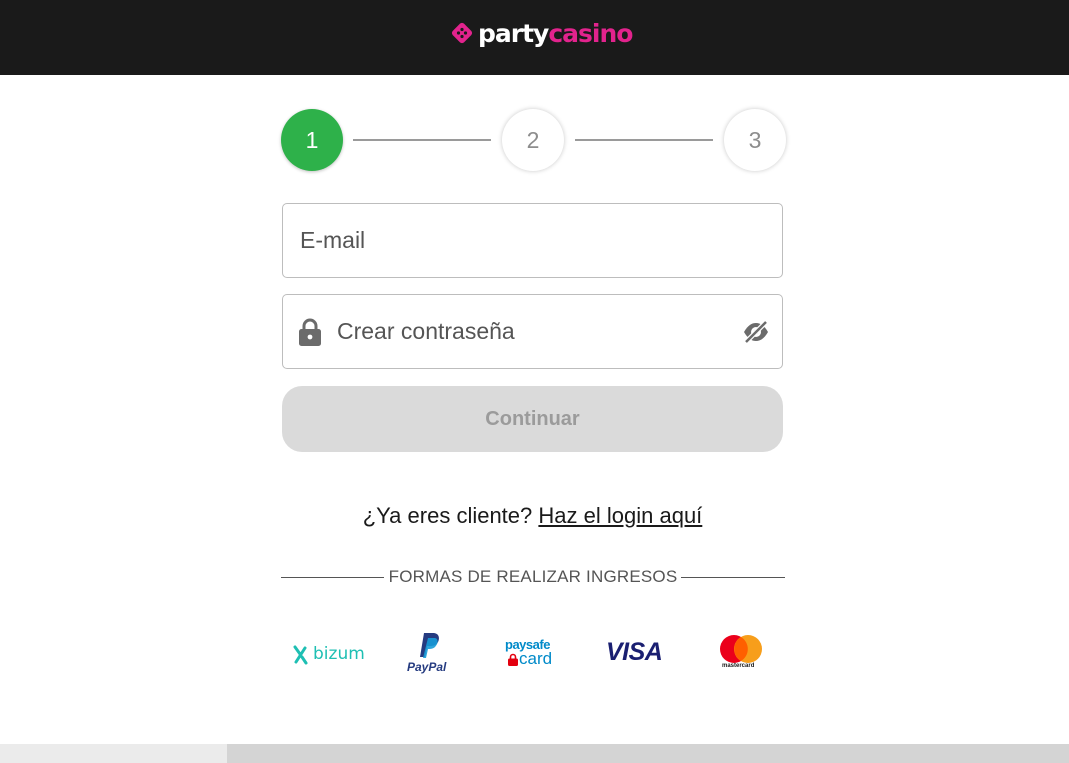 This screenshot has height=763, width=1069. What do you see at coordinates (339, 654) in the screenshot?
I see `bizum-label: bizum` at bounding box center [339, 654].